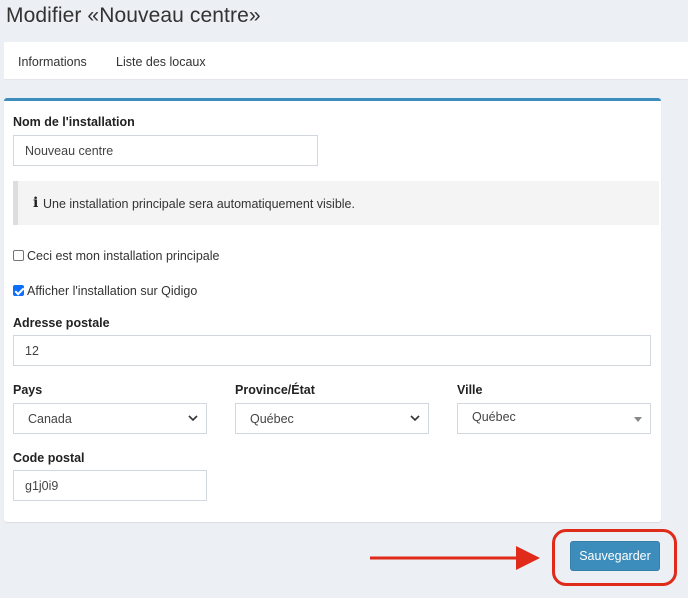  I want to click on city-select: Québec, so click(554, 418).